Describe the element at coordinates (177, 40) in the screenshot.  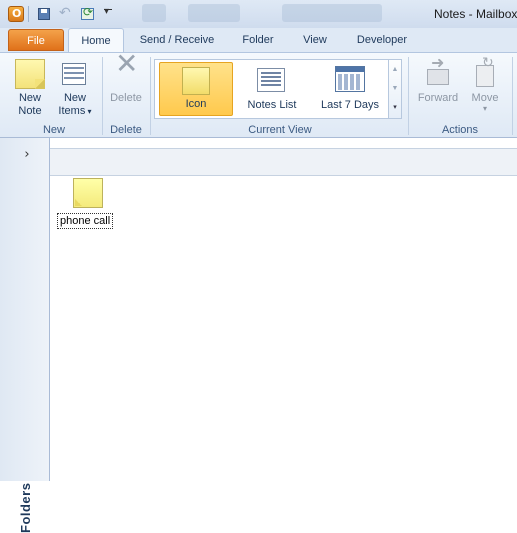
I see `tab-send-receive: Send / Receive` at that location.